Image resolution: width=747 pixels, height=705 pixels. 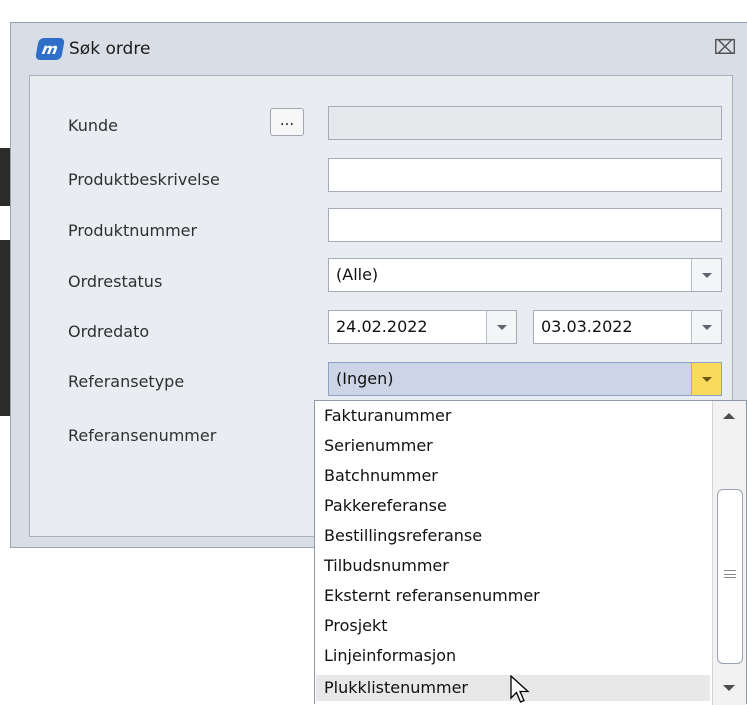 What do you see at coordinates (379, 49) in the screenshot?
I see `dialog-titlebar: m Søk ordre ⌧` at bounding box center [379, 49].